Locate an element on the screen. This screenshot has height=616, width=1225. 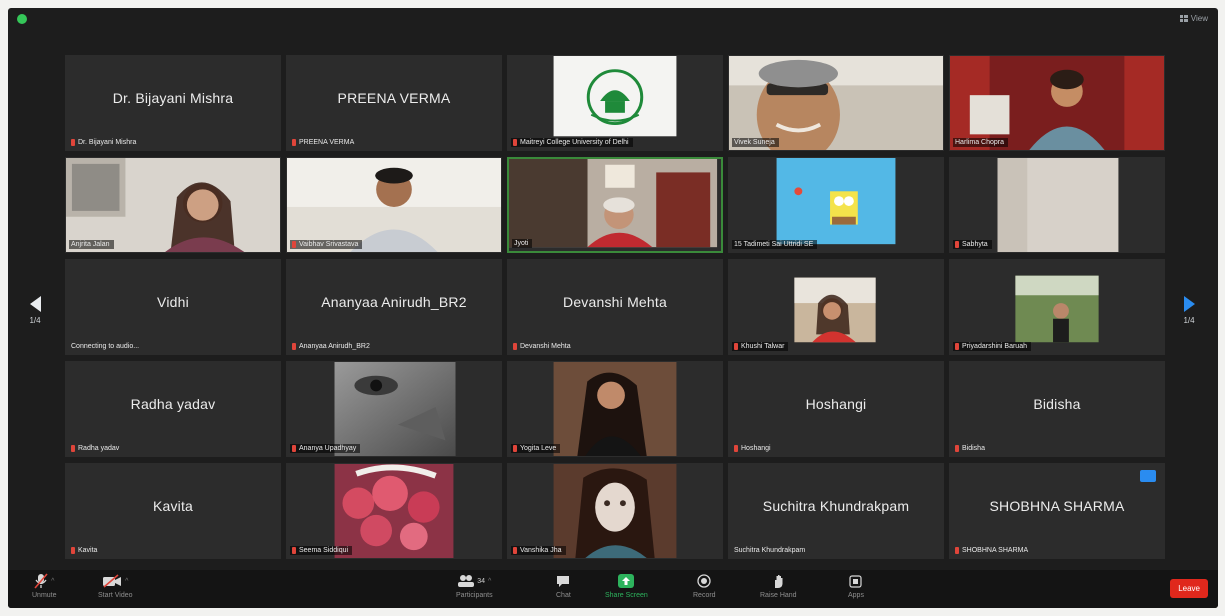
participant-tile: Suchitra Khundrakpam Suchitra Khundrakpam is located at coordinates (836, 511).